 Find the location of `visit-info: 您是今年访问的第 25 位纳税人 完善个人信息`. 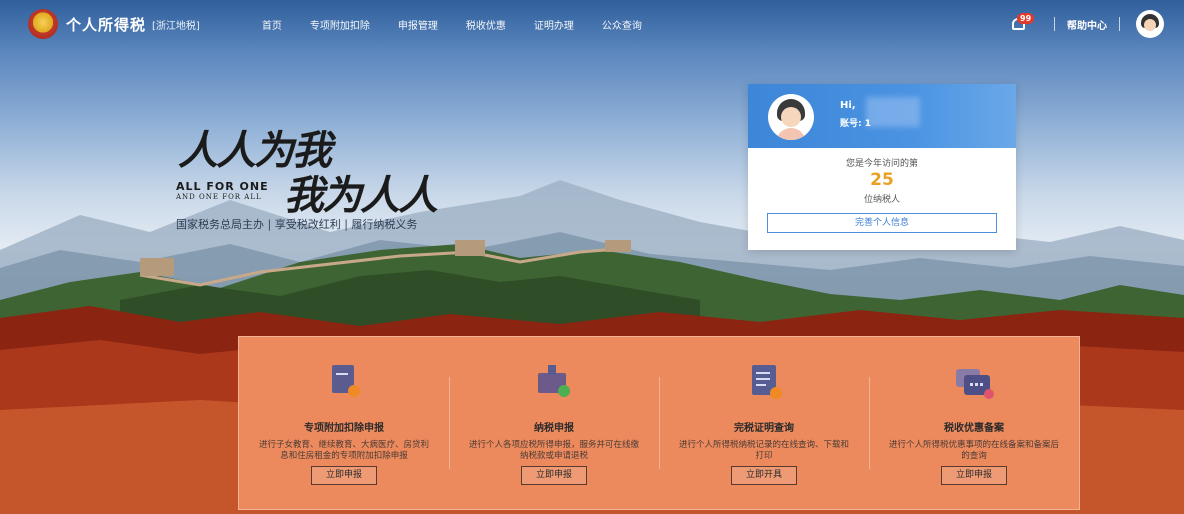

visit-info: 您是今年访问的第 25 位纳税人 完善个人信息 is located at coordinates (882, 190).